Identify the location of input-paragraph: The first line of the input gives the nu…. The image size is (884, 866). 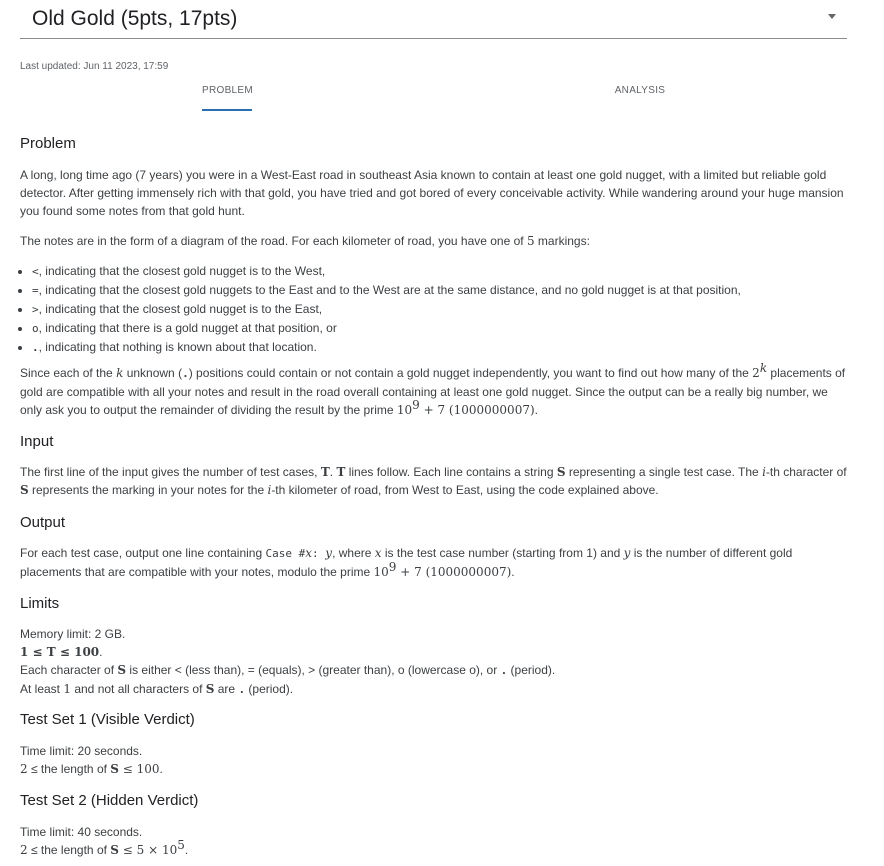
(433, 481).